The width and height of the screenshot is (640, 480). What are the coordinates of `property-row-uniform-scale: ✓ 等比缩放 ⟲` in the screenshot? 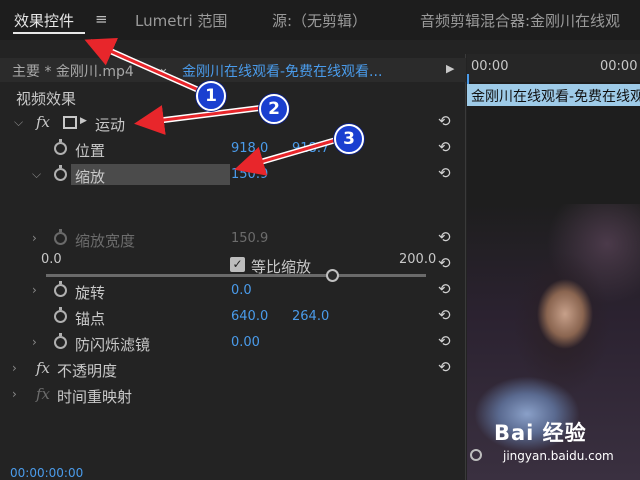 It's located at (233, 265).